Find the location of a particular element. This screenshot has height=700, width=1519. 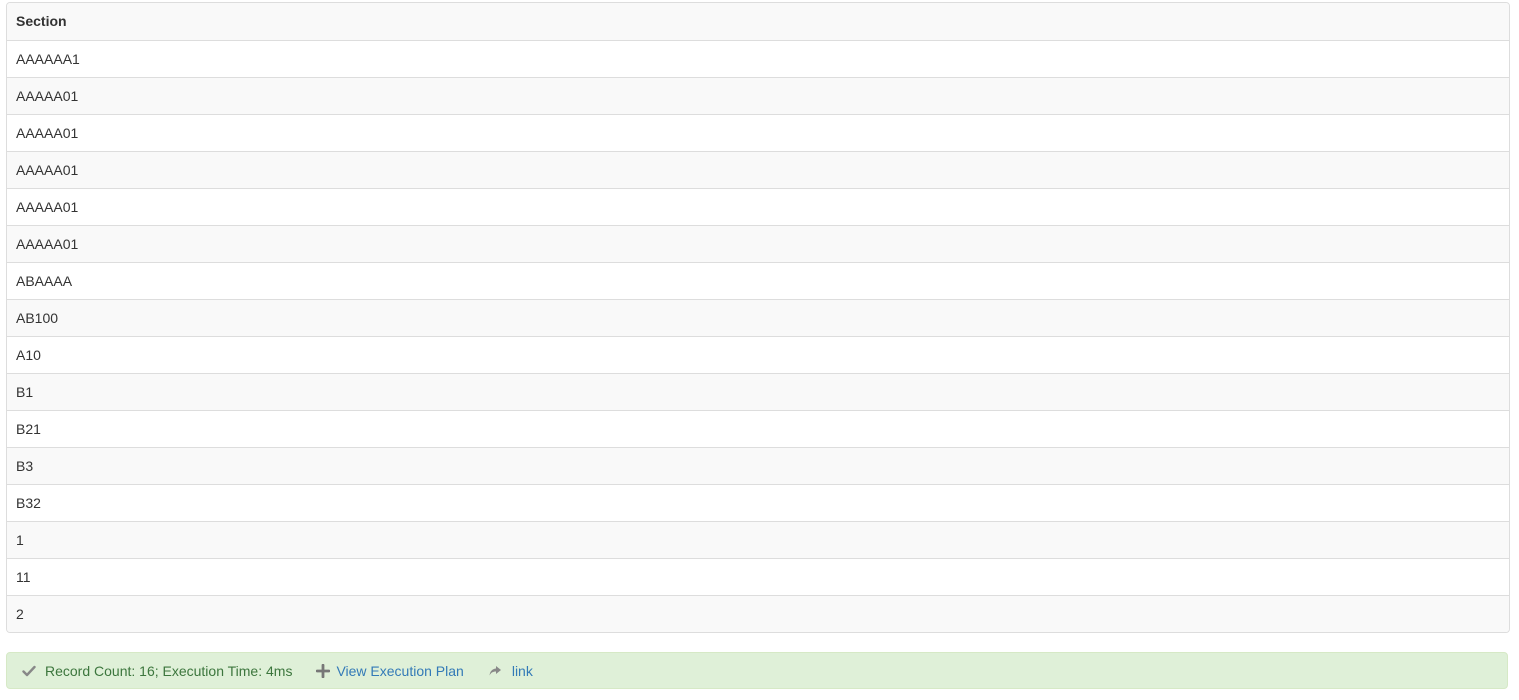

table-cell: B1 is located at coordinates (758, 391).